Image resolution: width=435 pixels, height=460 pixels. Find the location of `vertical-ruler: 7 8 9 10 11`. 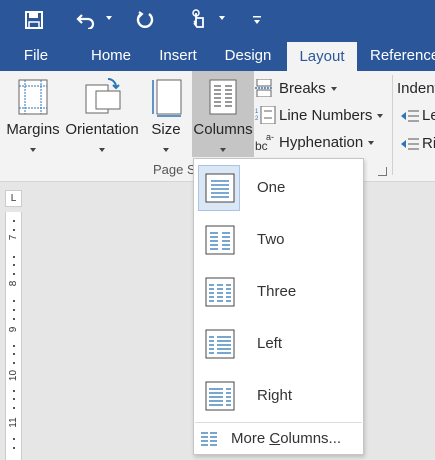

vertical-ruler: 7 8 9 10 11 is located at coordinates (13, 336).